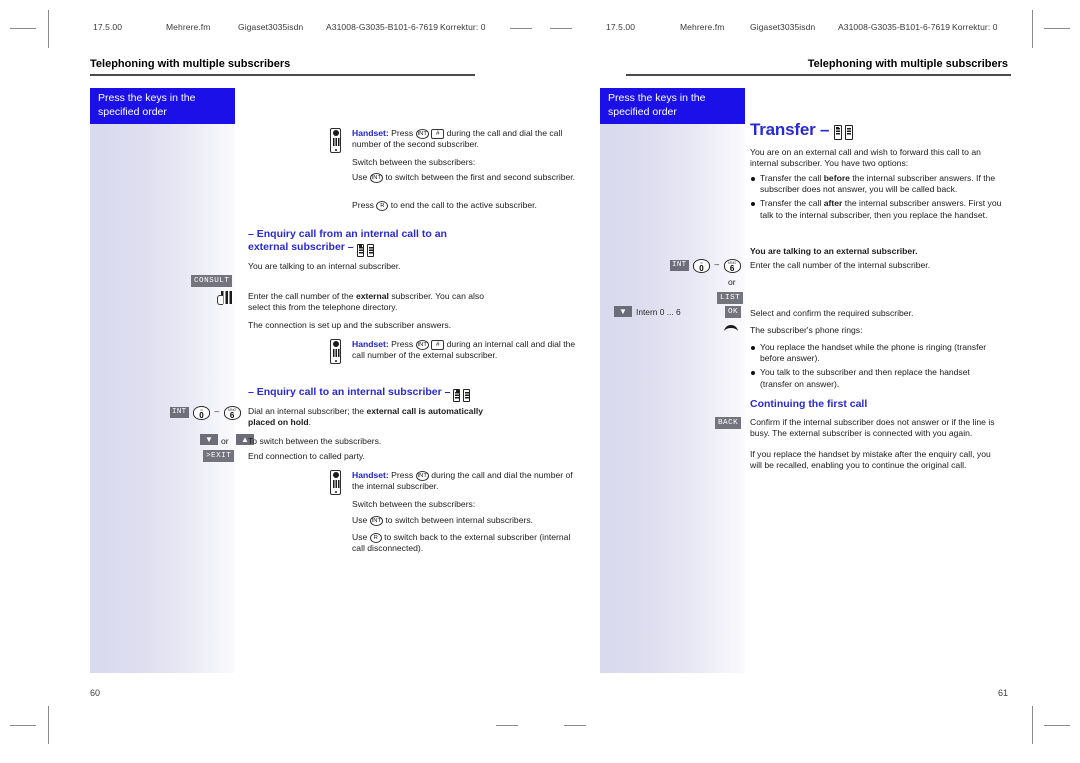 This screenshot has width=1080, height=763. Describe the element at coordinates (783, 27) in the screenshot. I see `runhead-right-product: Gigaset3035isdn` at that location.